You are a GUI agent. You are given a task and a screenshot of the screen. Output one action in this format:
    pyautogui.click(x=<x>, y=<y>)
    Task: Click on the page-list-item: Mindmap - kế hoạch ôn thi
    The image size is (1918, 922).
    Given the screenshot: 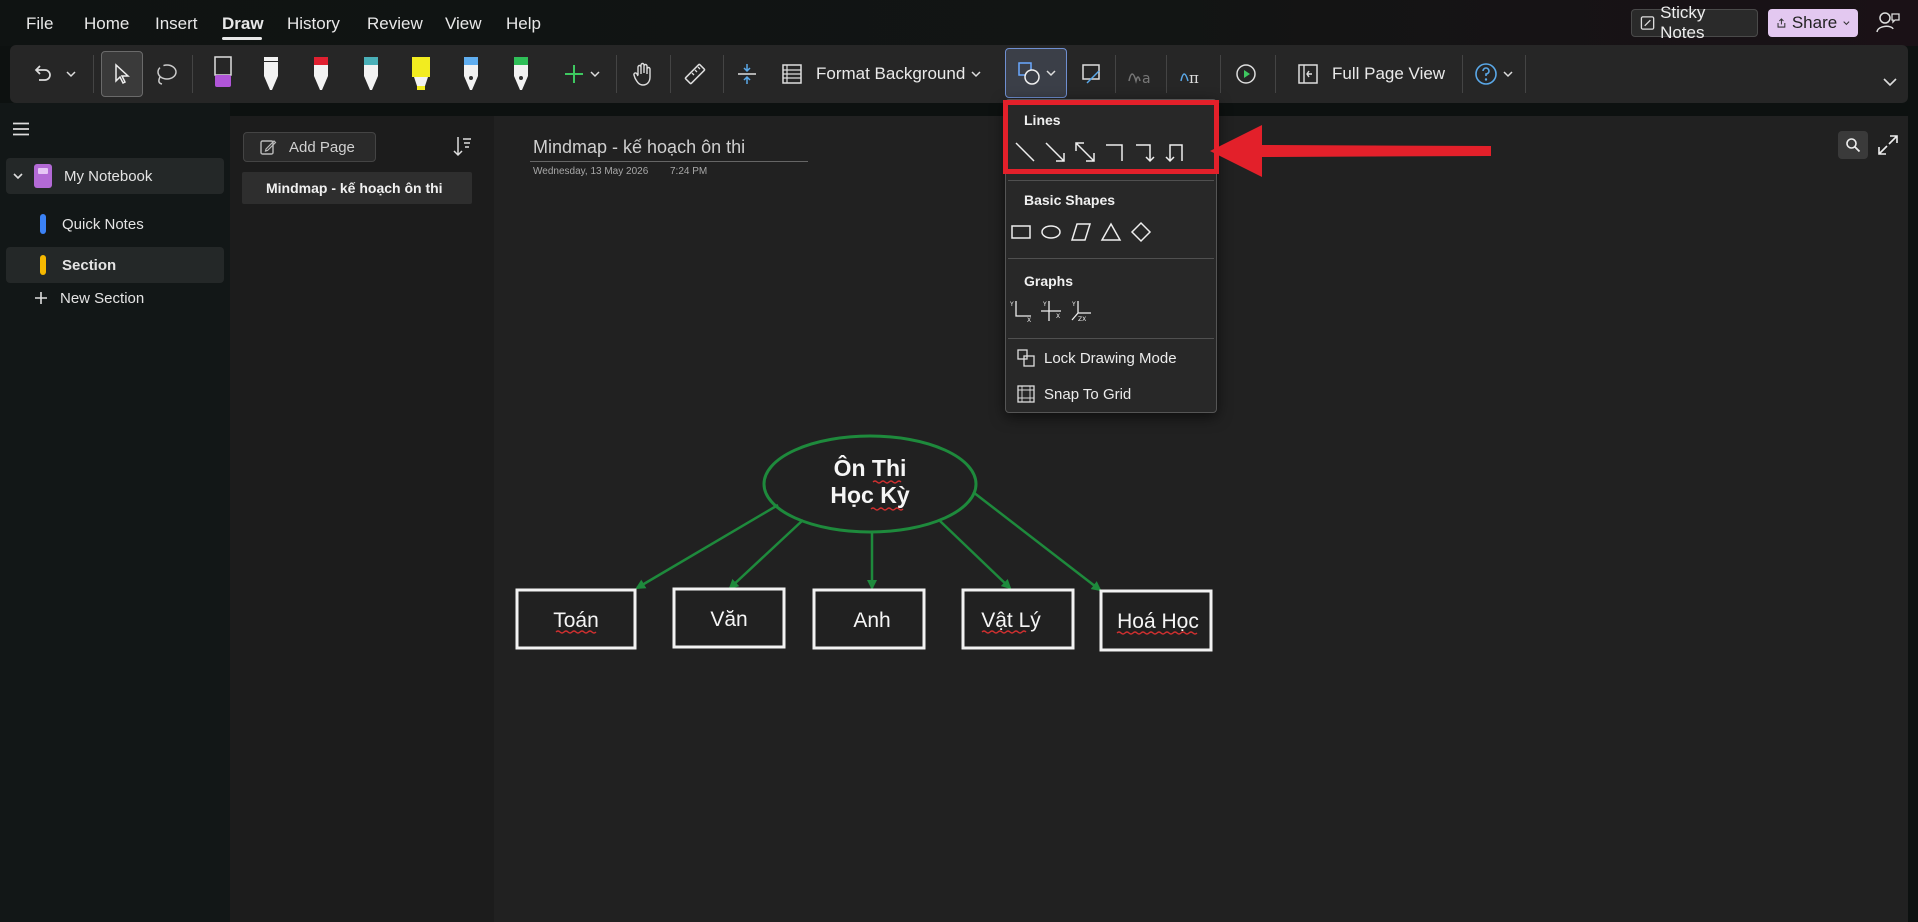 What is the action you would take?
    pyautogui.click(x=357, y=188)
    